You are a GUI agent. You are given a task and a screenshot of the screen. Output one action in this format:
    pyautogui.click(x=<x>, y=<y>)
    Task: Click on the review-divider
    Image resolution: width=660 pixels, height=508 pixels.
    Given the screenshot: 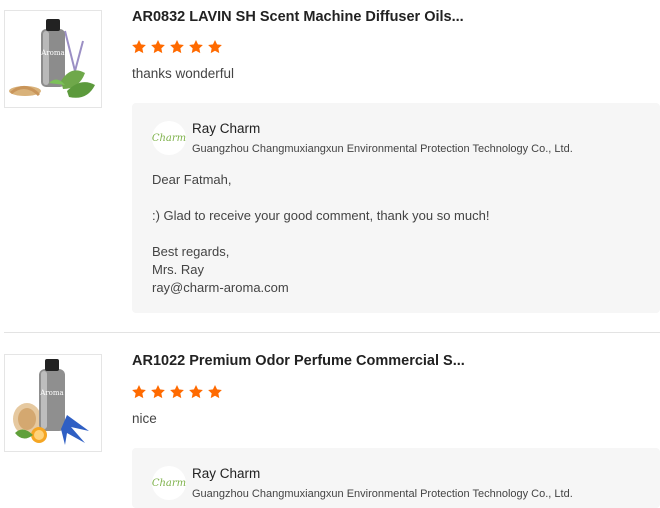 What is the action you would take?
    pyautogui.click(x=332, y=332)
    